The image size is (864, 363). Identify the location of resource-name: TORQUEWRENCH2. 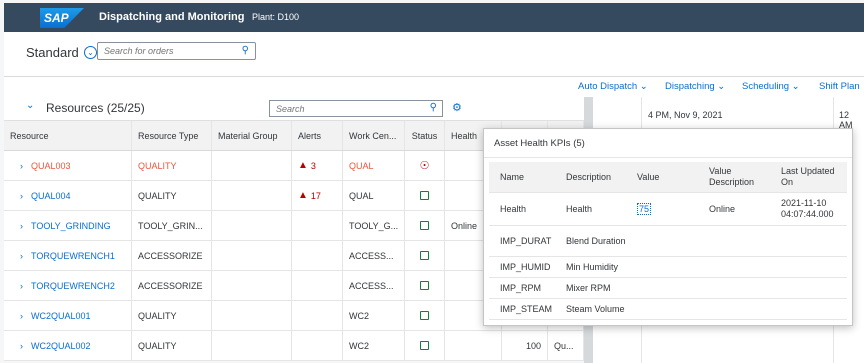
(73, 286).